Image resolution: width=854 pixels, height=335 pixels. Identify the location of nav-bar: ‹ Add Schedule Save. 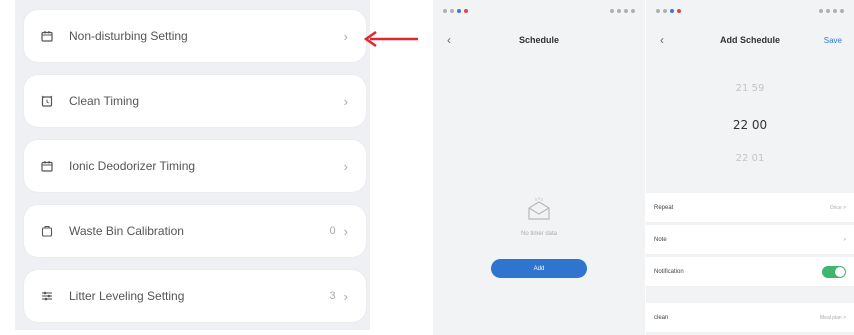
(750, 40).